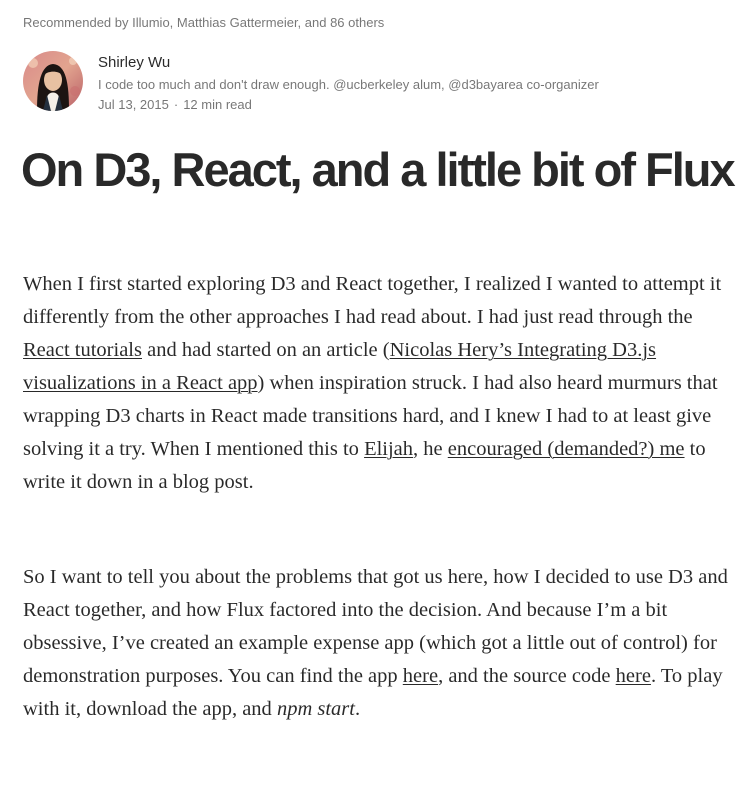 The width and height of the screenshot is (749, 789). I want to click on source-code-link: here, so click(633, 676).